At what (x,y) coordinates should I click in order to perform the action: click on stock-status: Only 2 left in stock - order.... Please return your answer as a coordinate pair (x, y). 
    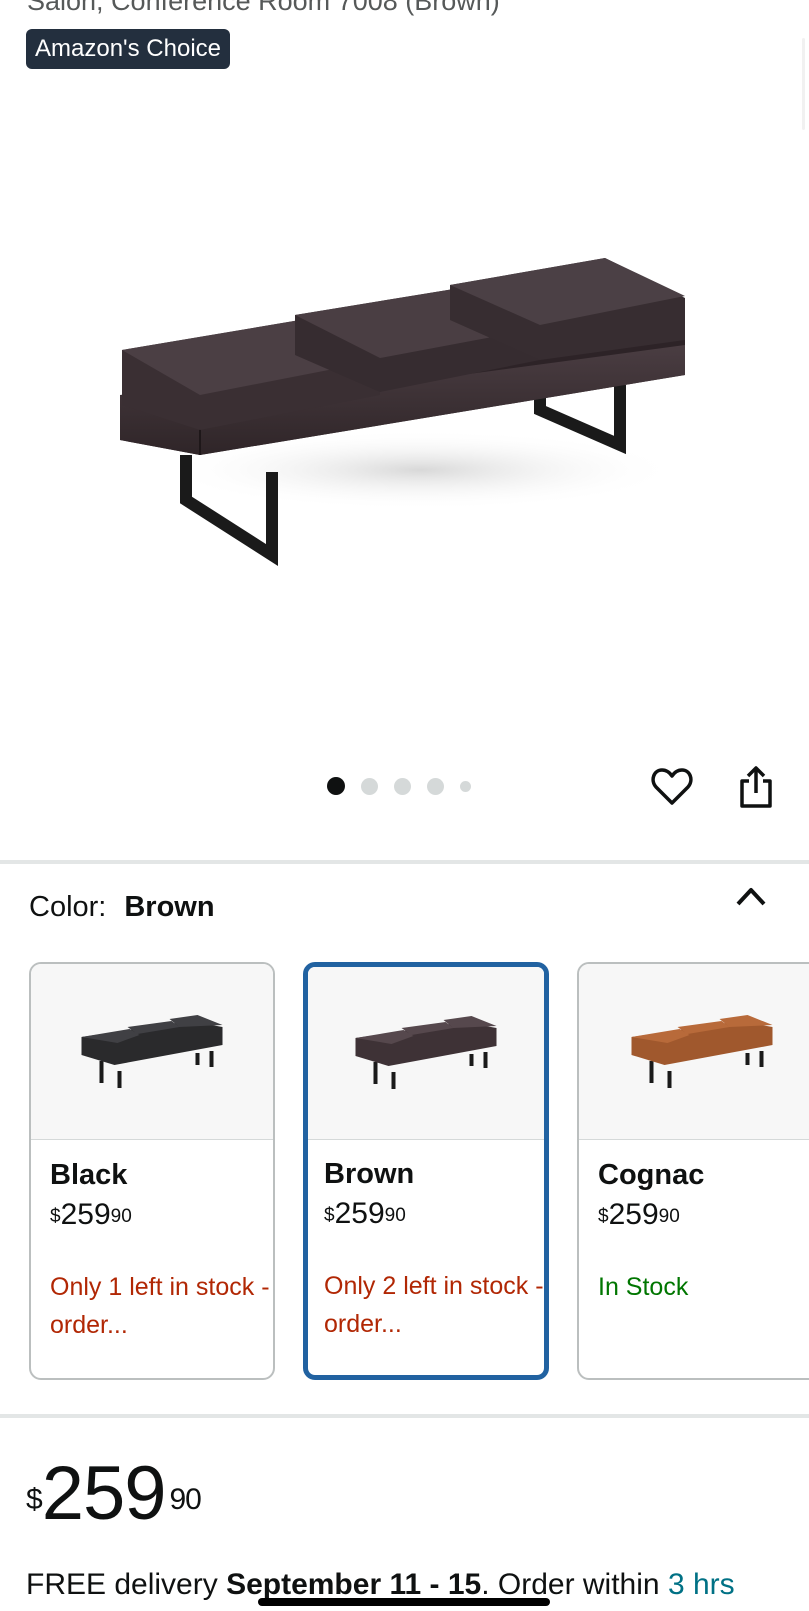
    Looking at the image, I should click on (434, 1305).